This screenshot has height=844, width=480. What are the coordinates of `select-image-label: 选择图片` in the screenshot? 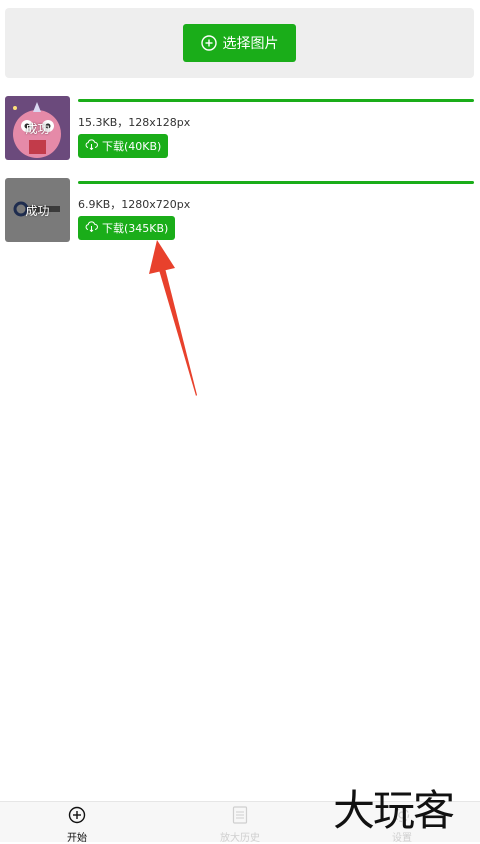 It's located at (250, 44).